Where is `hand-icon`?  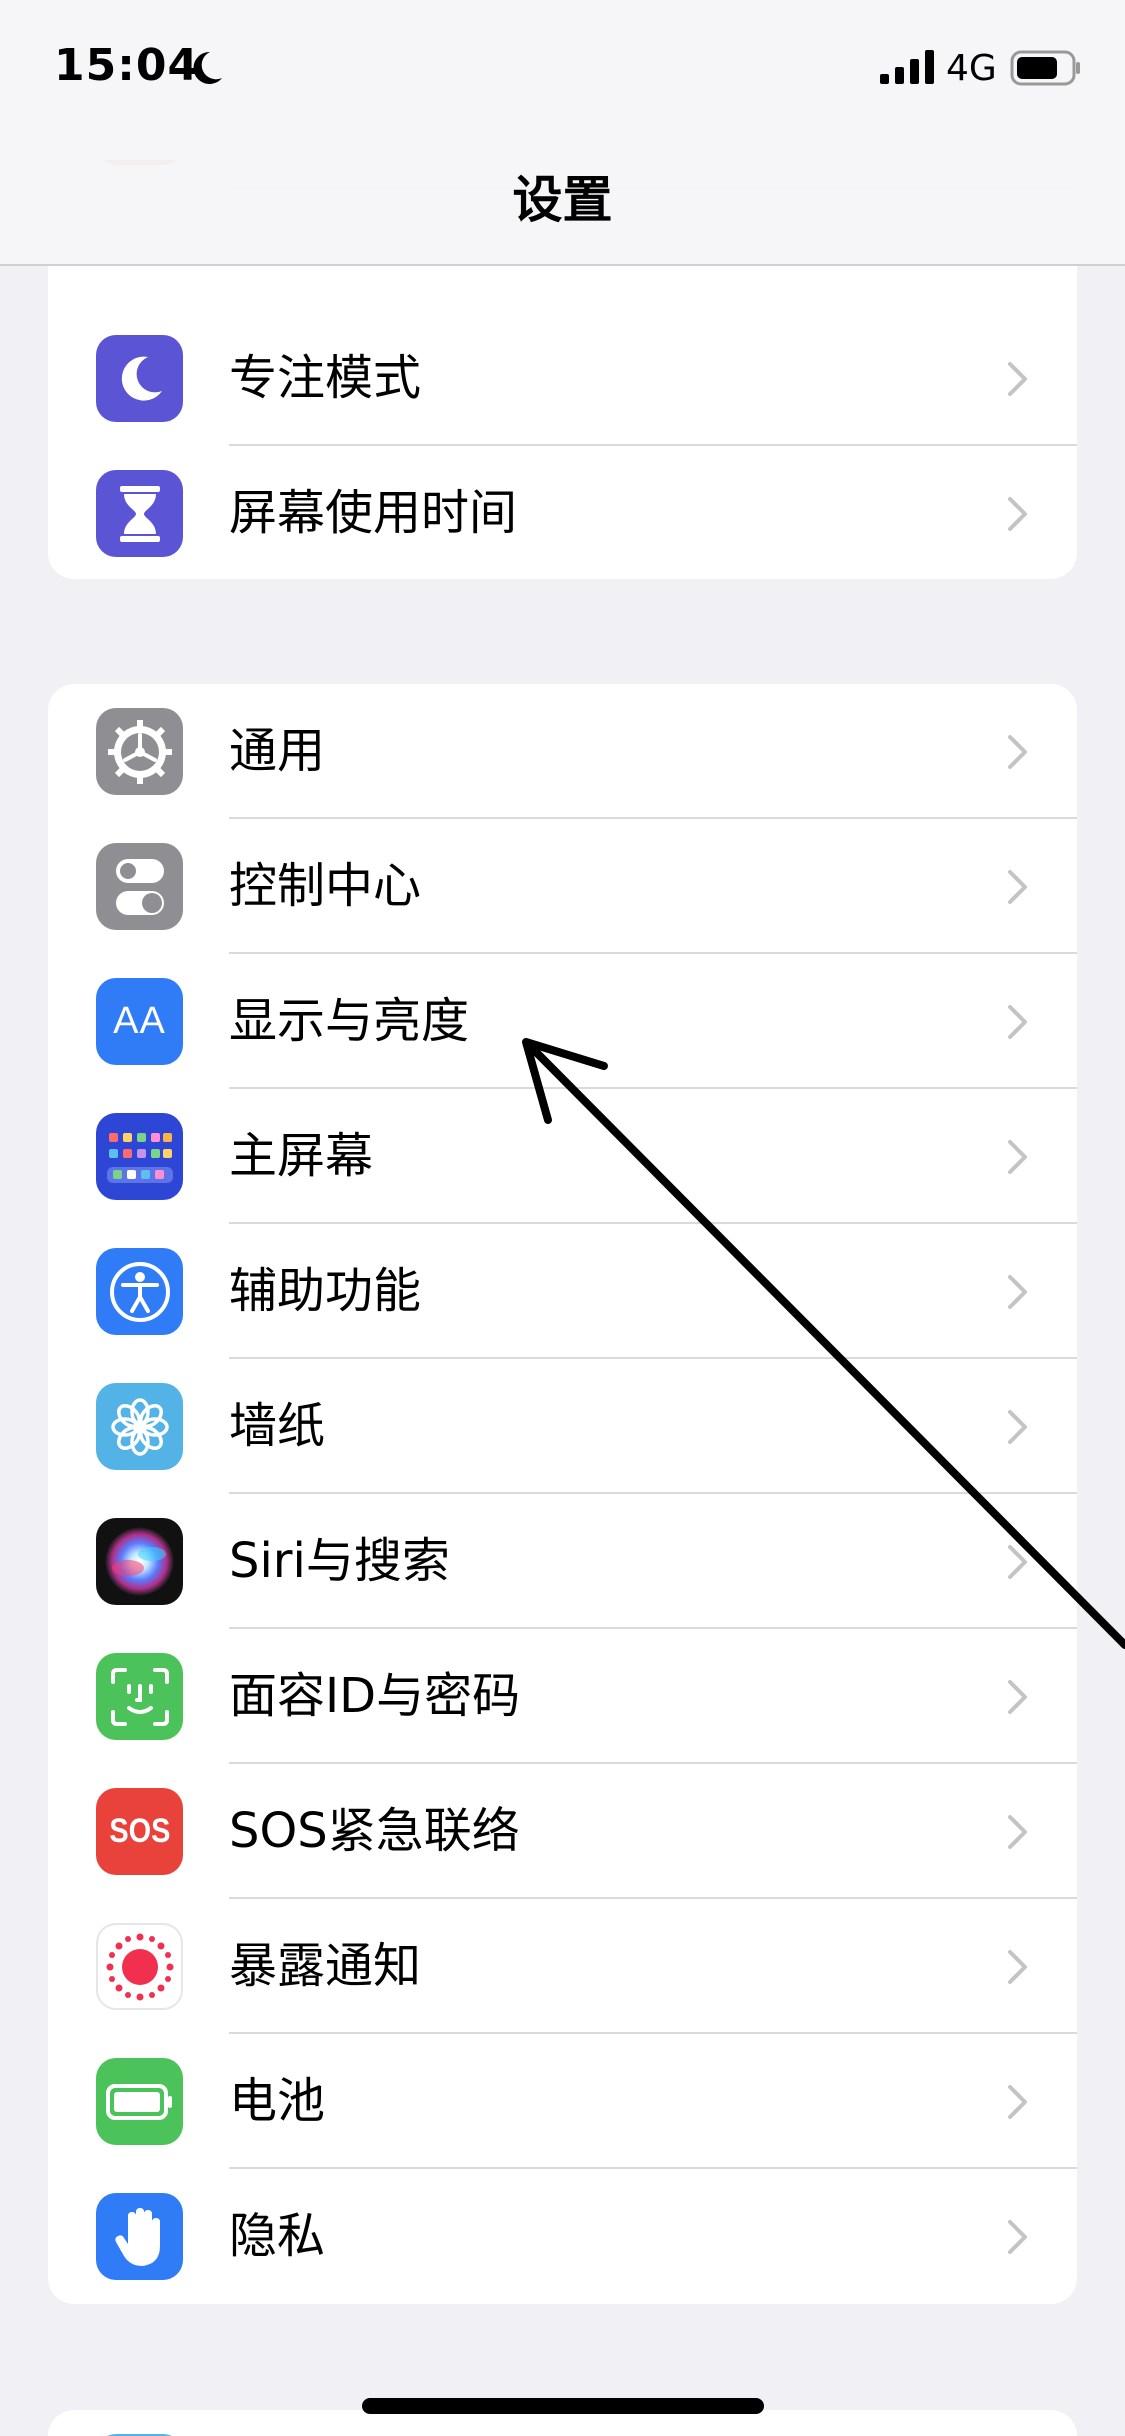 hand-icon is located at coordinates (139, 2236).